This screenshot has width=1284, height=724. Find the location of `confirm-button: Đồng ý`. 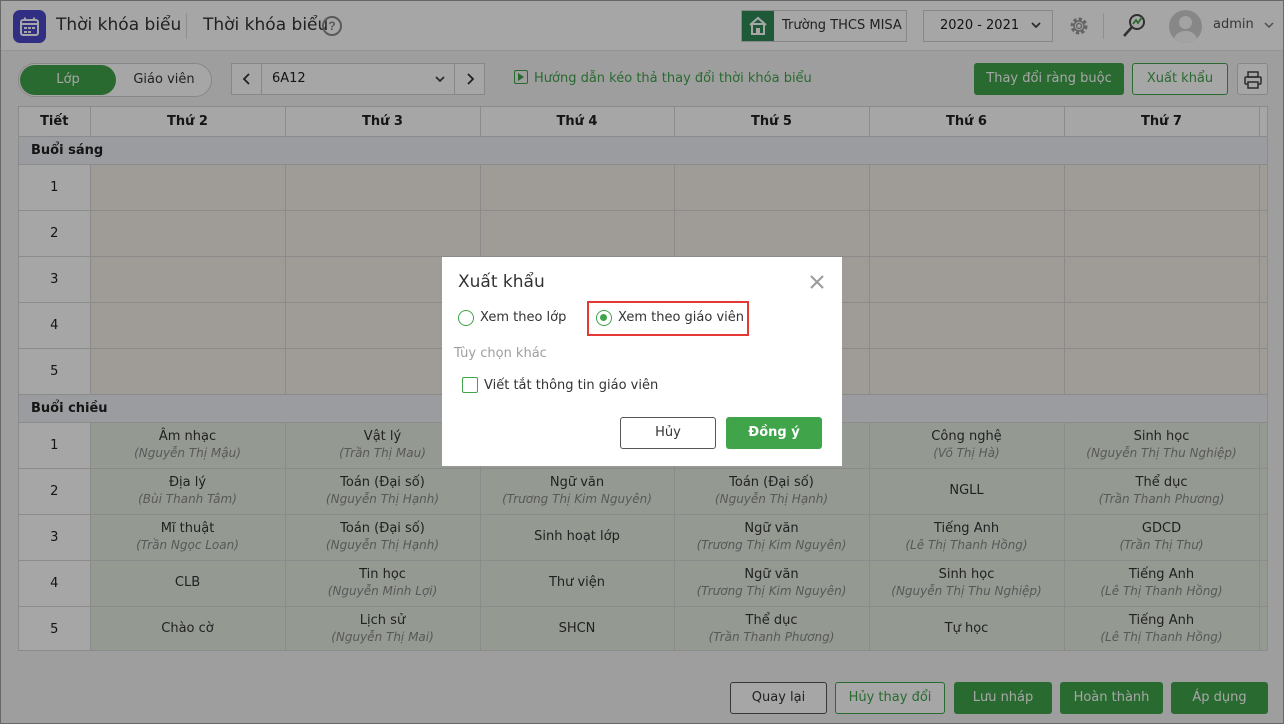

confirm-button: Đồng ý is located at coordinates (774, 433).